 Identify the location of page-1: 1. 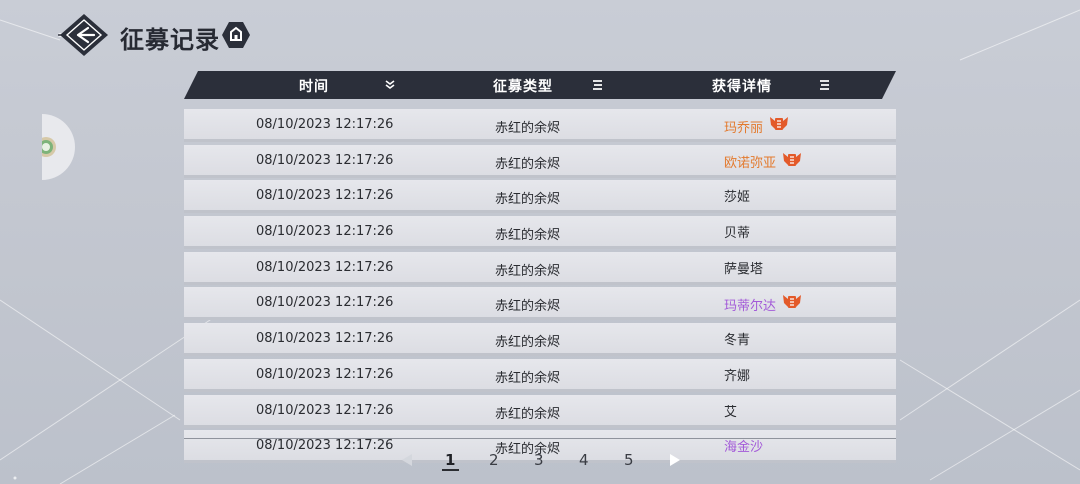
(450, 460).